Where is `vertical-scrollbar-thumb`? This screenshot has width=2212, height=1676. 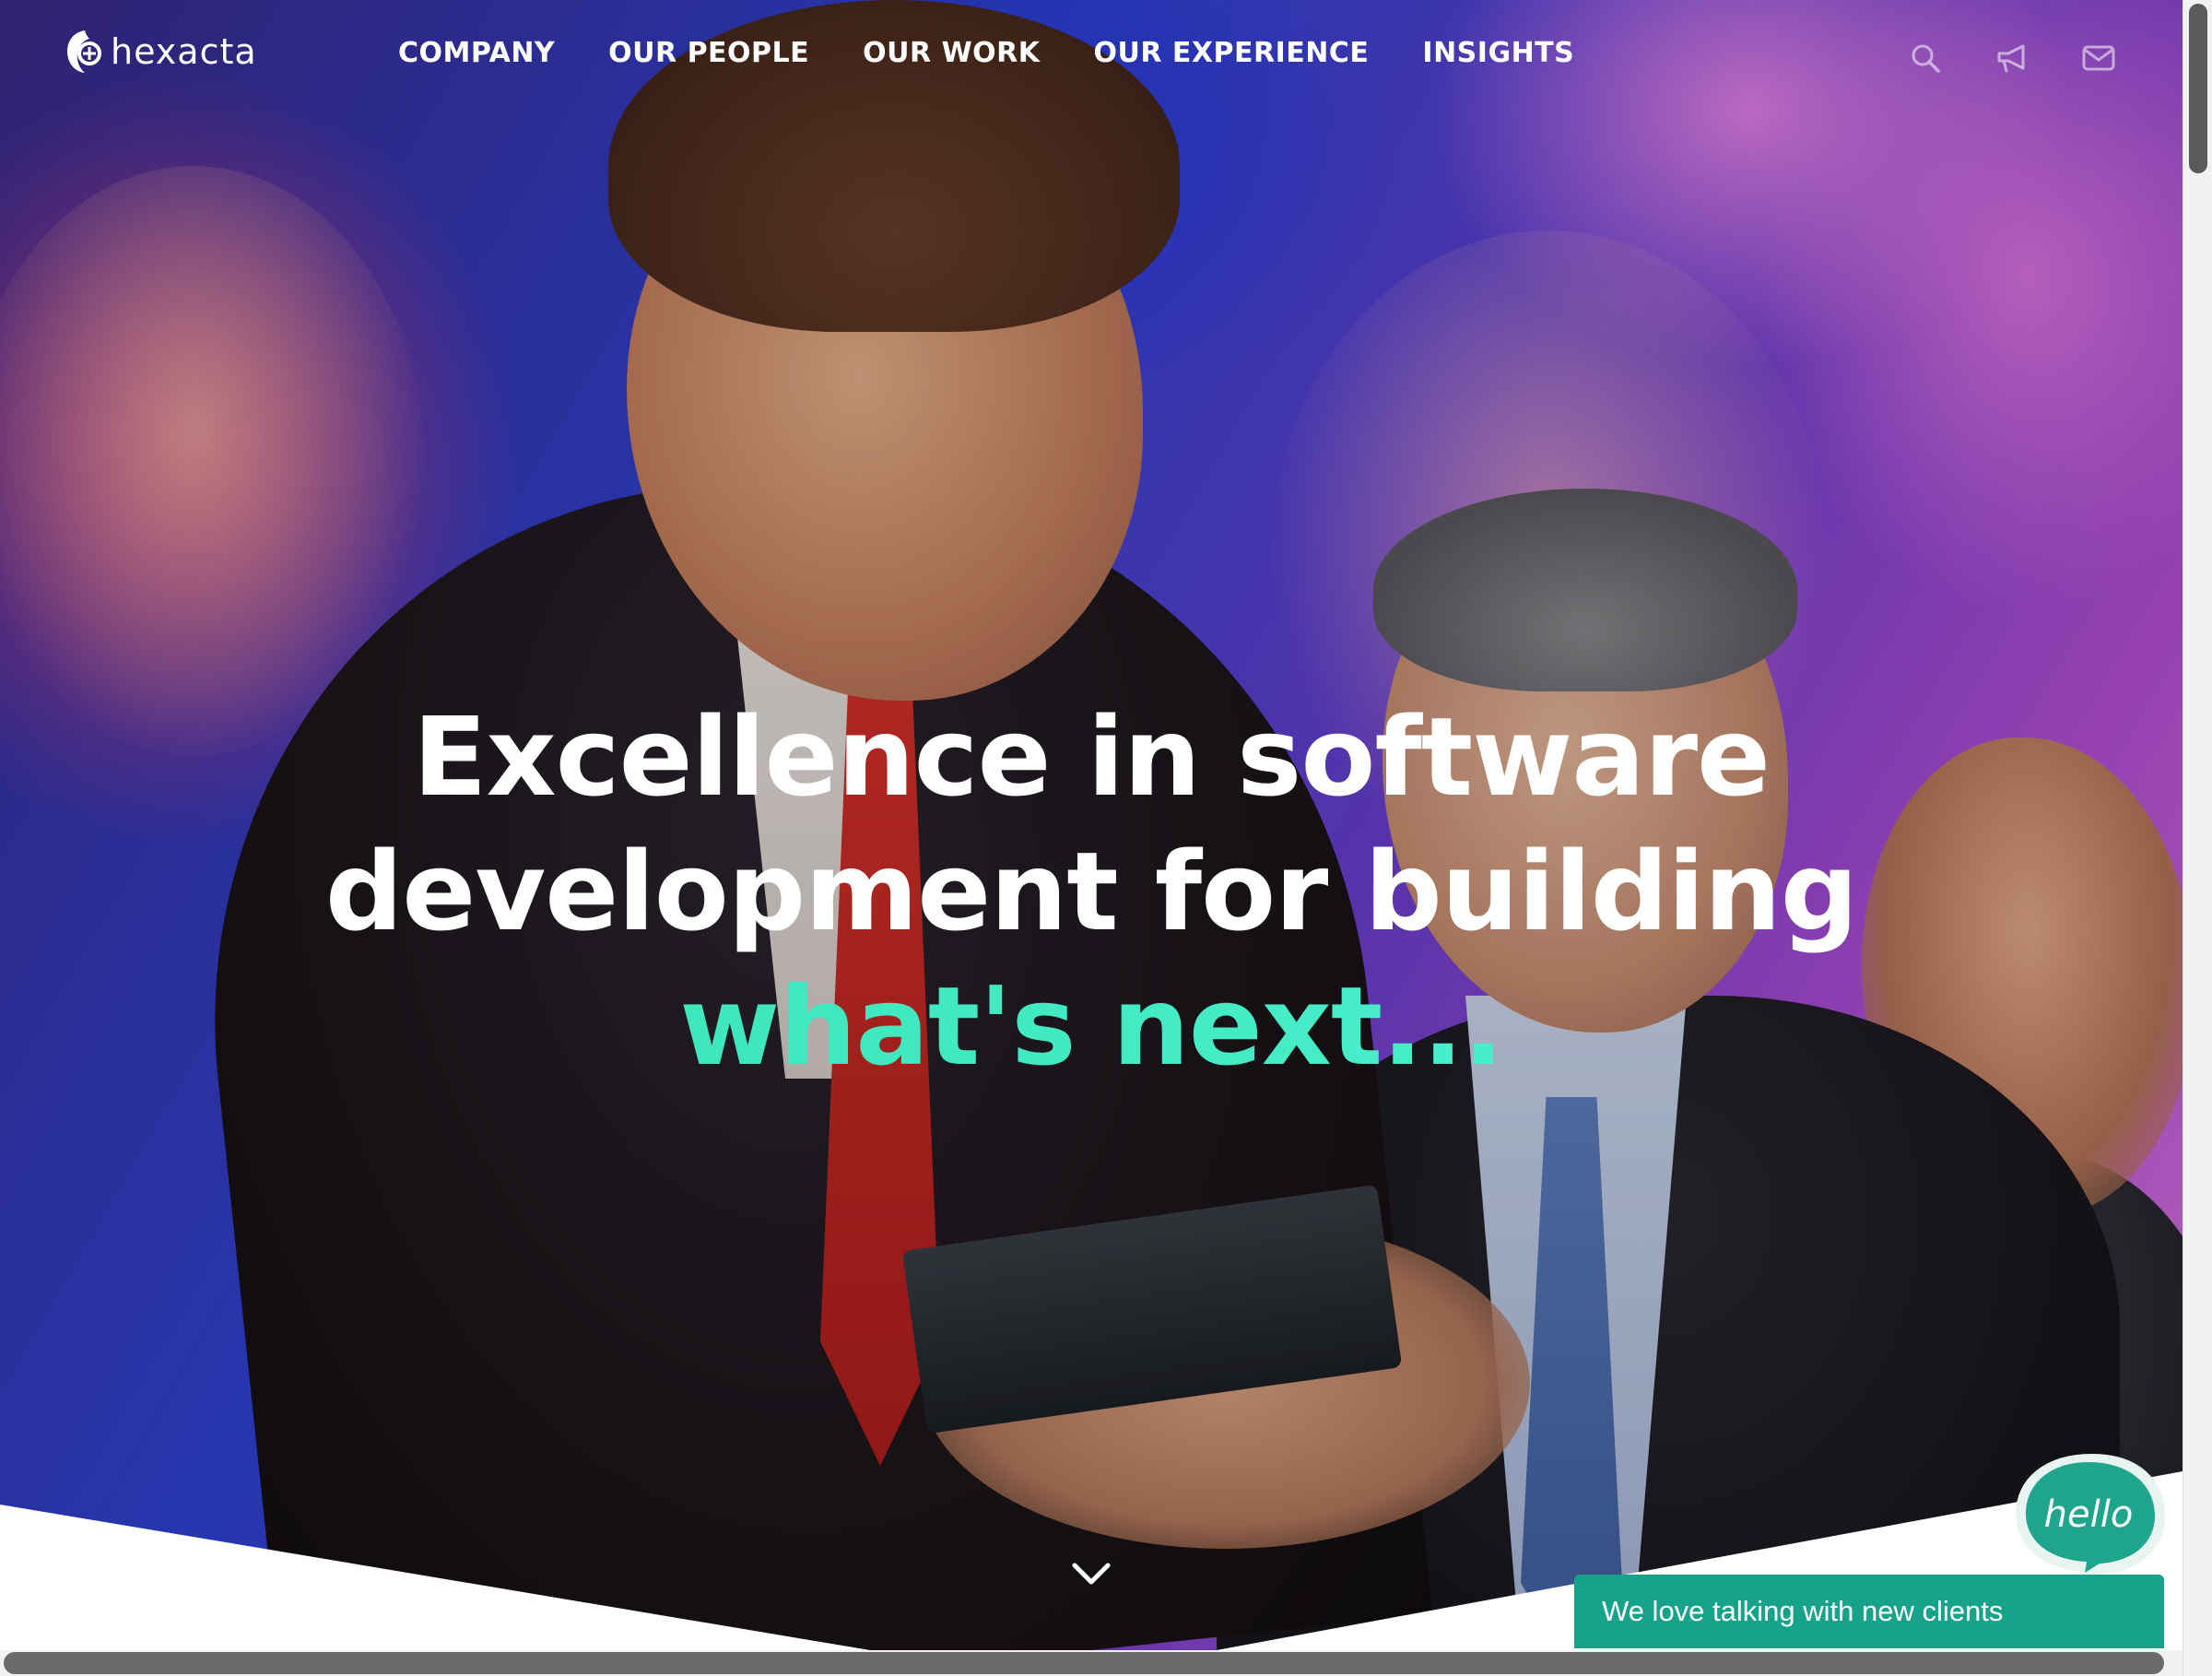 vertical-scrollbar-thumb is located at coordinates (2198, 88).